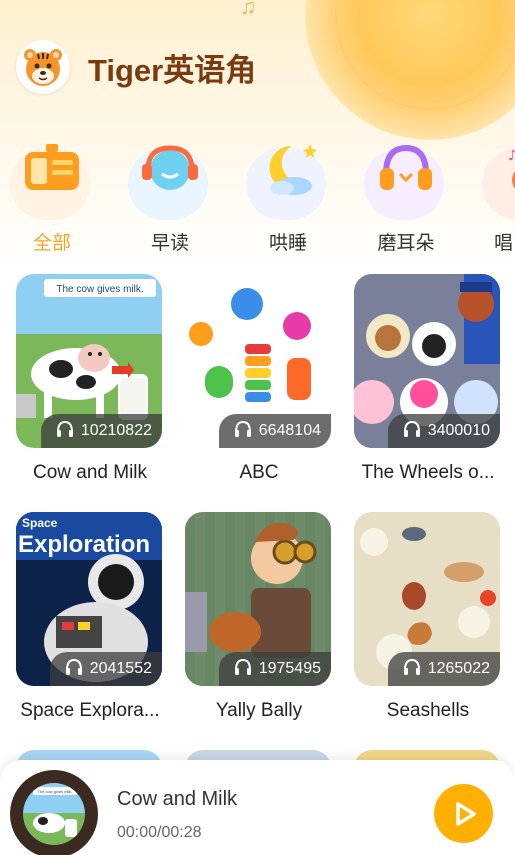 This screenshot has width=515, height=855. I want to click on play-count-value: 3400010, so click(458, 430).